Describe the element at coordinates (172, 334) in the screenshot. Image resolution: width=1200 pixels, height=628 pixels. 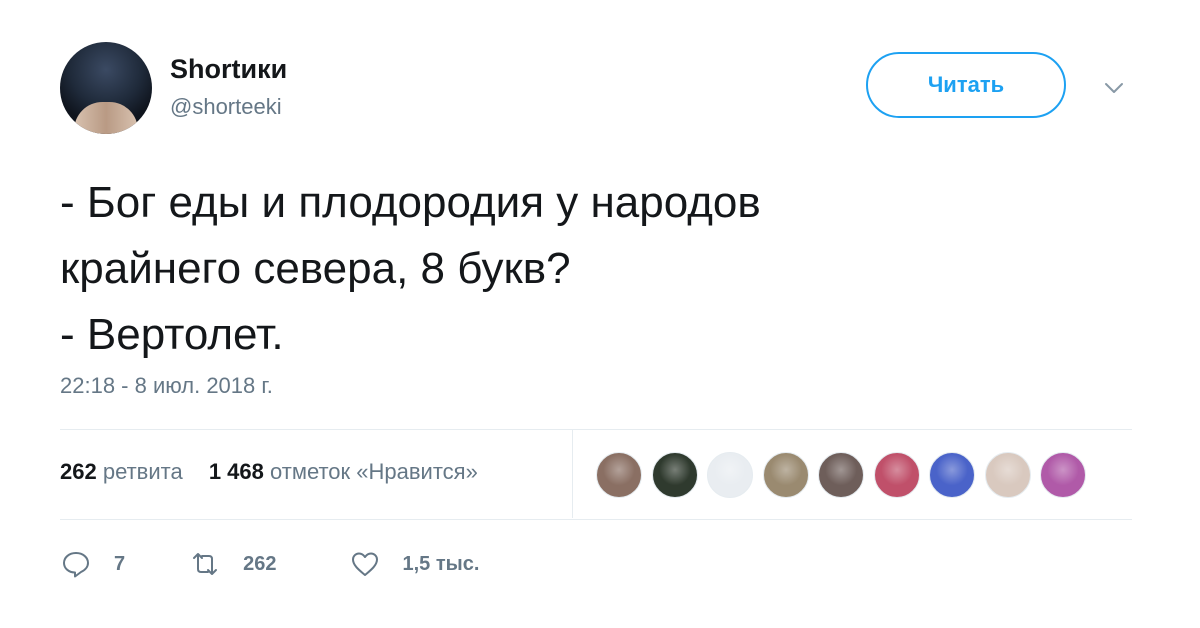
I see `tweet-line: - Вертолет.` at that location.